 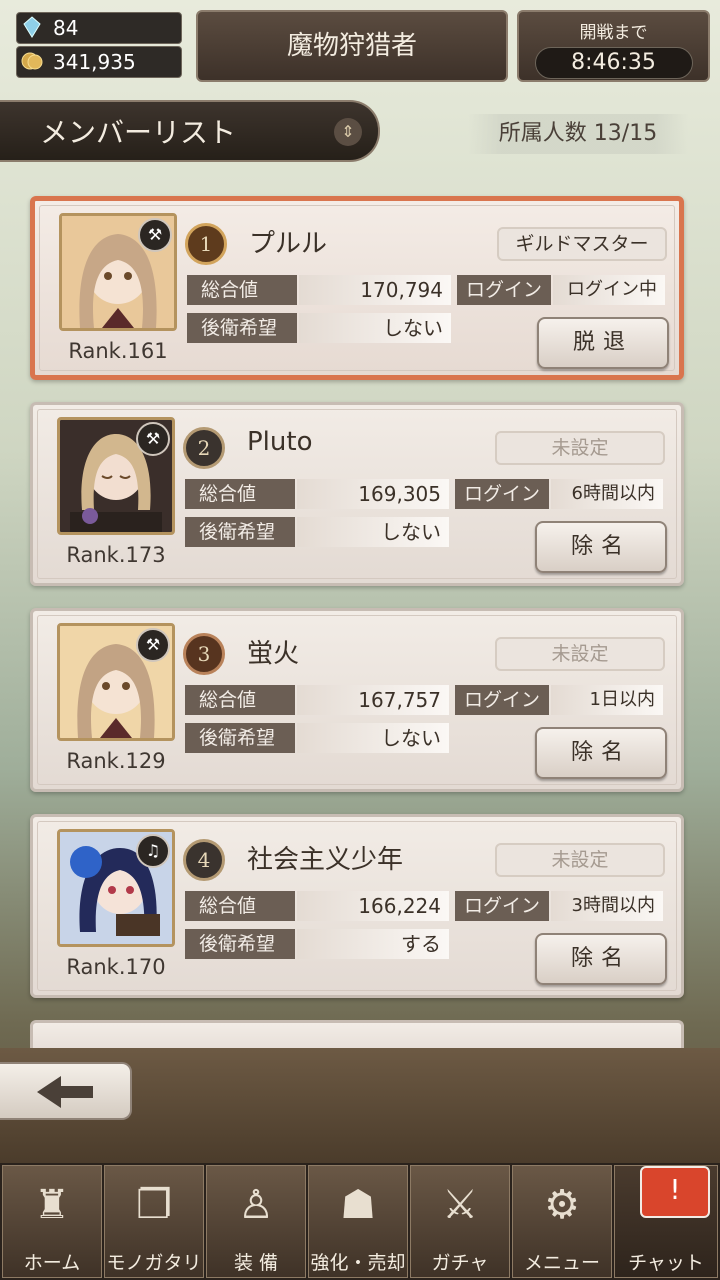 I want to click on player-name: プルル, so click(x=288, y=244).